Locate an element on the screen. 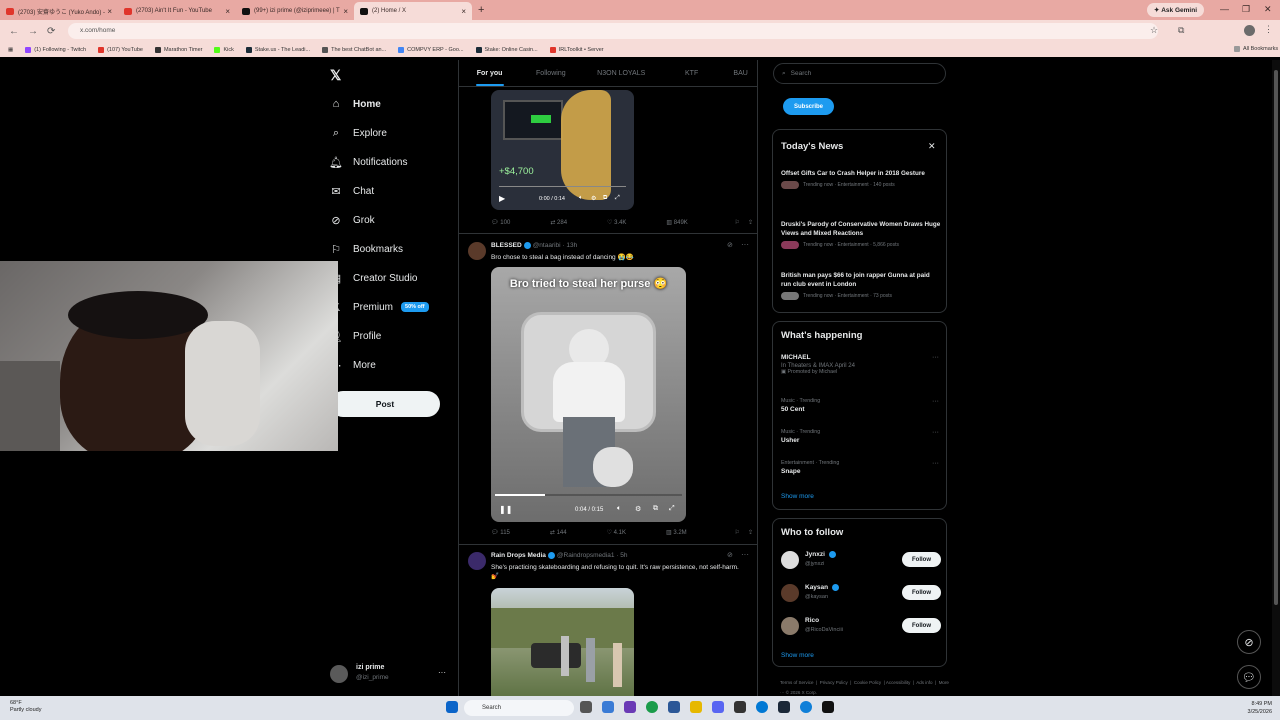 The image size is (1280, 720). sidebar-item-notifications: 🔔︎ Notifications is located at coordinates (368, 162).